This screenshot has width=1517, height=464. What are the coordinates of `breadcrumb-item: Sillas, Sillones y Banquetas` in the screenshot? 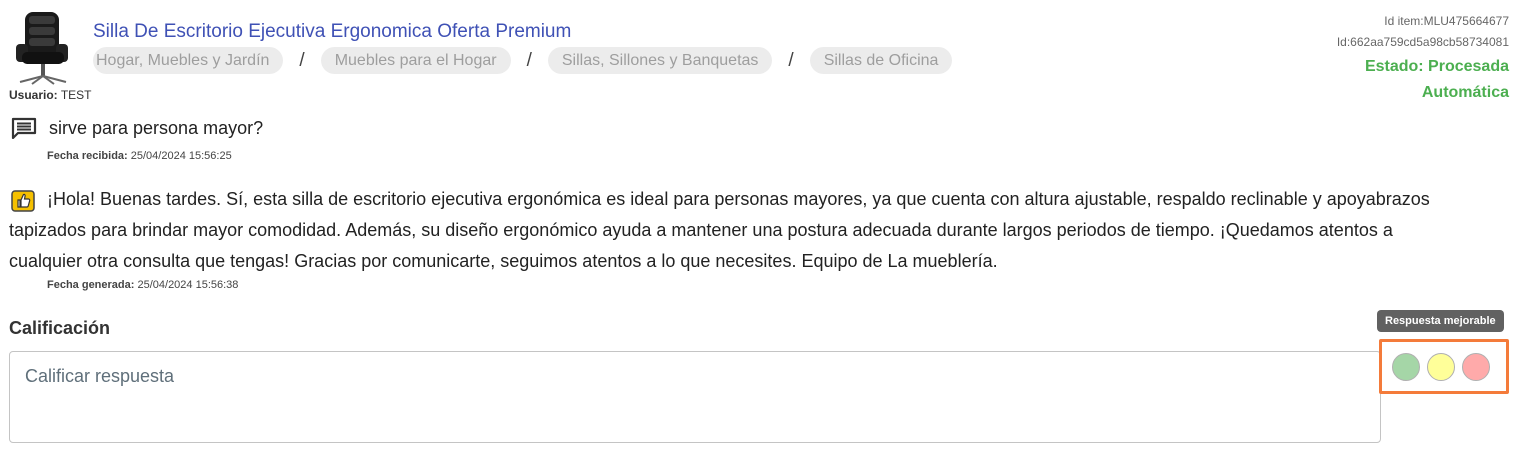 It's located at (660, 60).